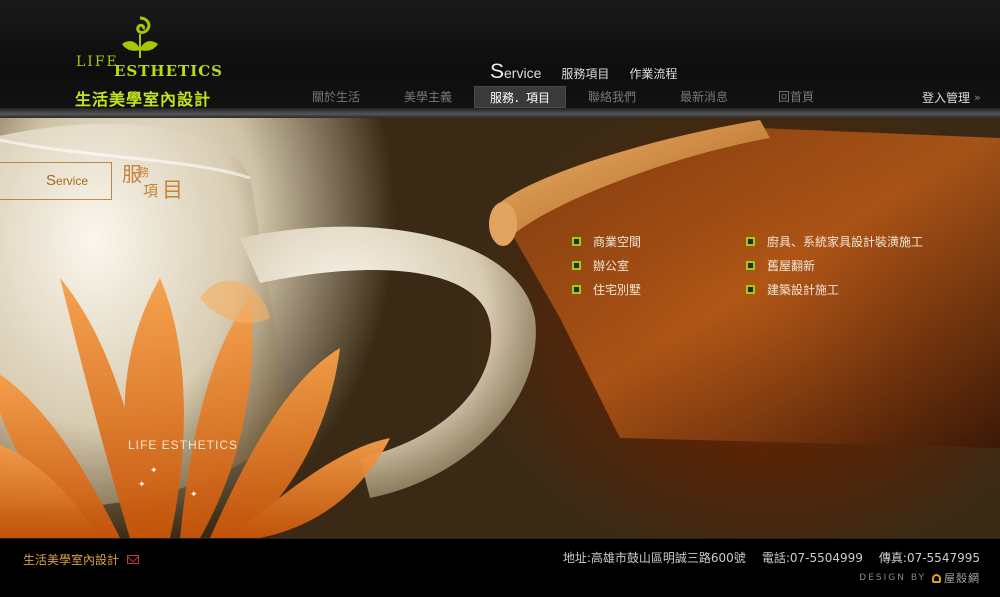 This screenshot has height=597, width=1000. I want to click on service-title-char-2: 務, so click(143, 172).